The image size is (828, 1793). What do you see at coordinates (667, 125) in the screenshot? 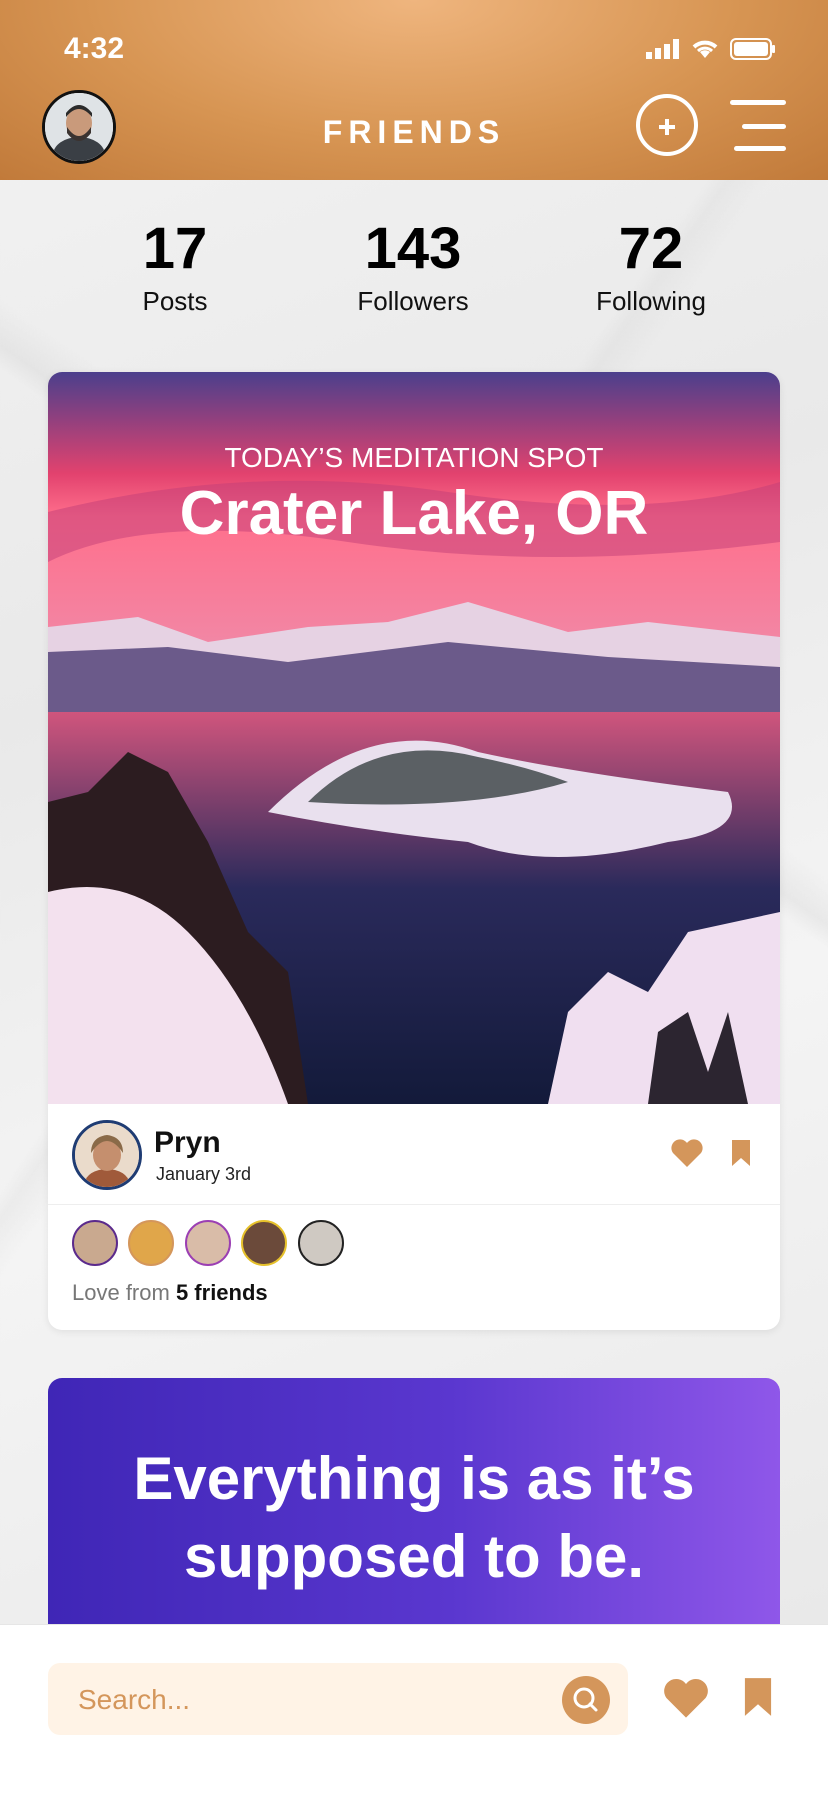
I see `add-post-button` at bounding box center [667, 125].